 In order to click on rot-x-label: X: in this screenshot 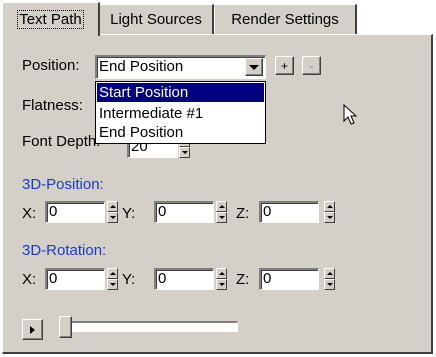, I will do `click(29, 279)`.